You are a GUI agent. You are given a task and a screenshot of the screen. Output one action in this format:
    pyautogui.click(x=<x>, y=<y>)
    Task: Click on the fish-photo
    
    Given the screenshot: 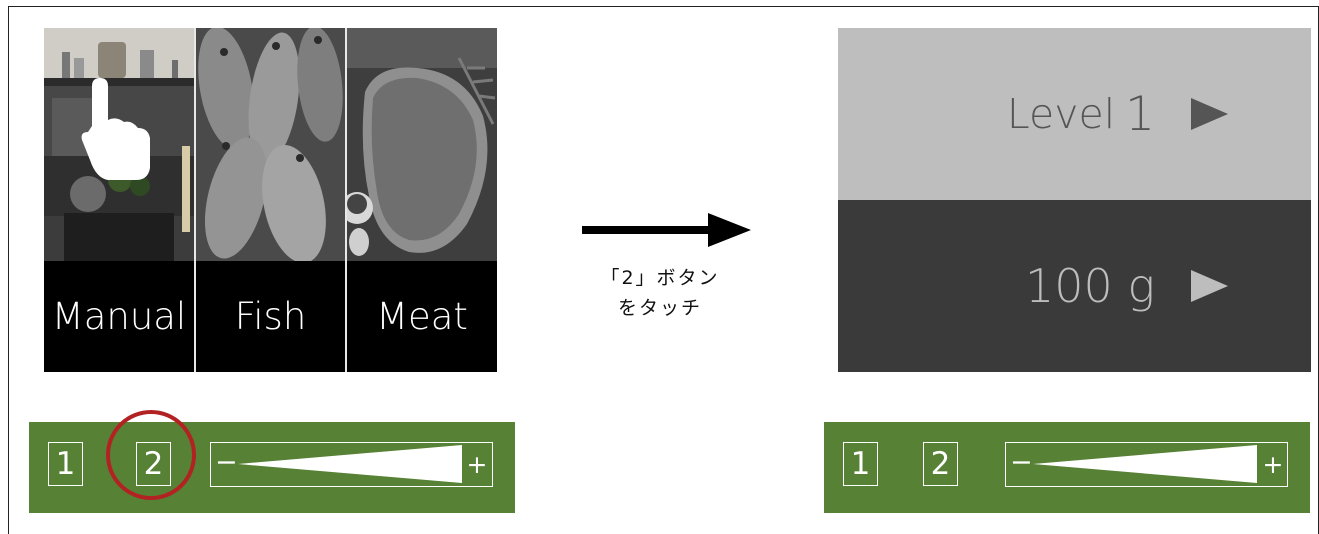 What is the action you would take?
    pyautogui.click(x=270, y=144)
    